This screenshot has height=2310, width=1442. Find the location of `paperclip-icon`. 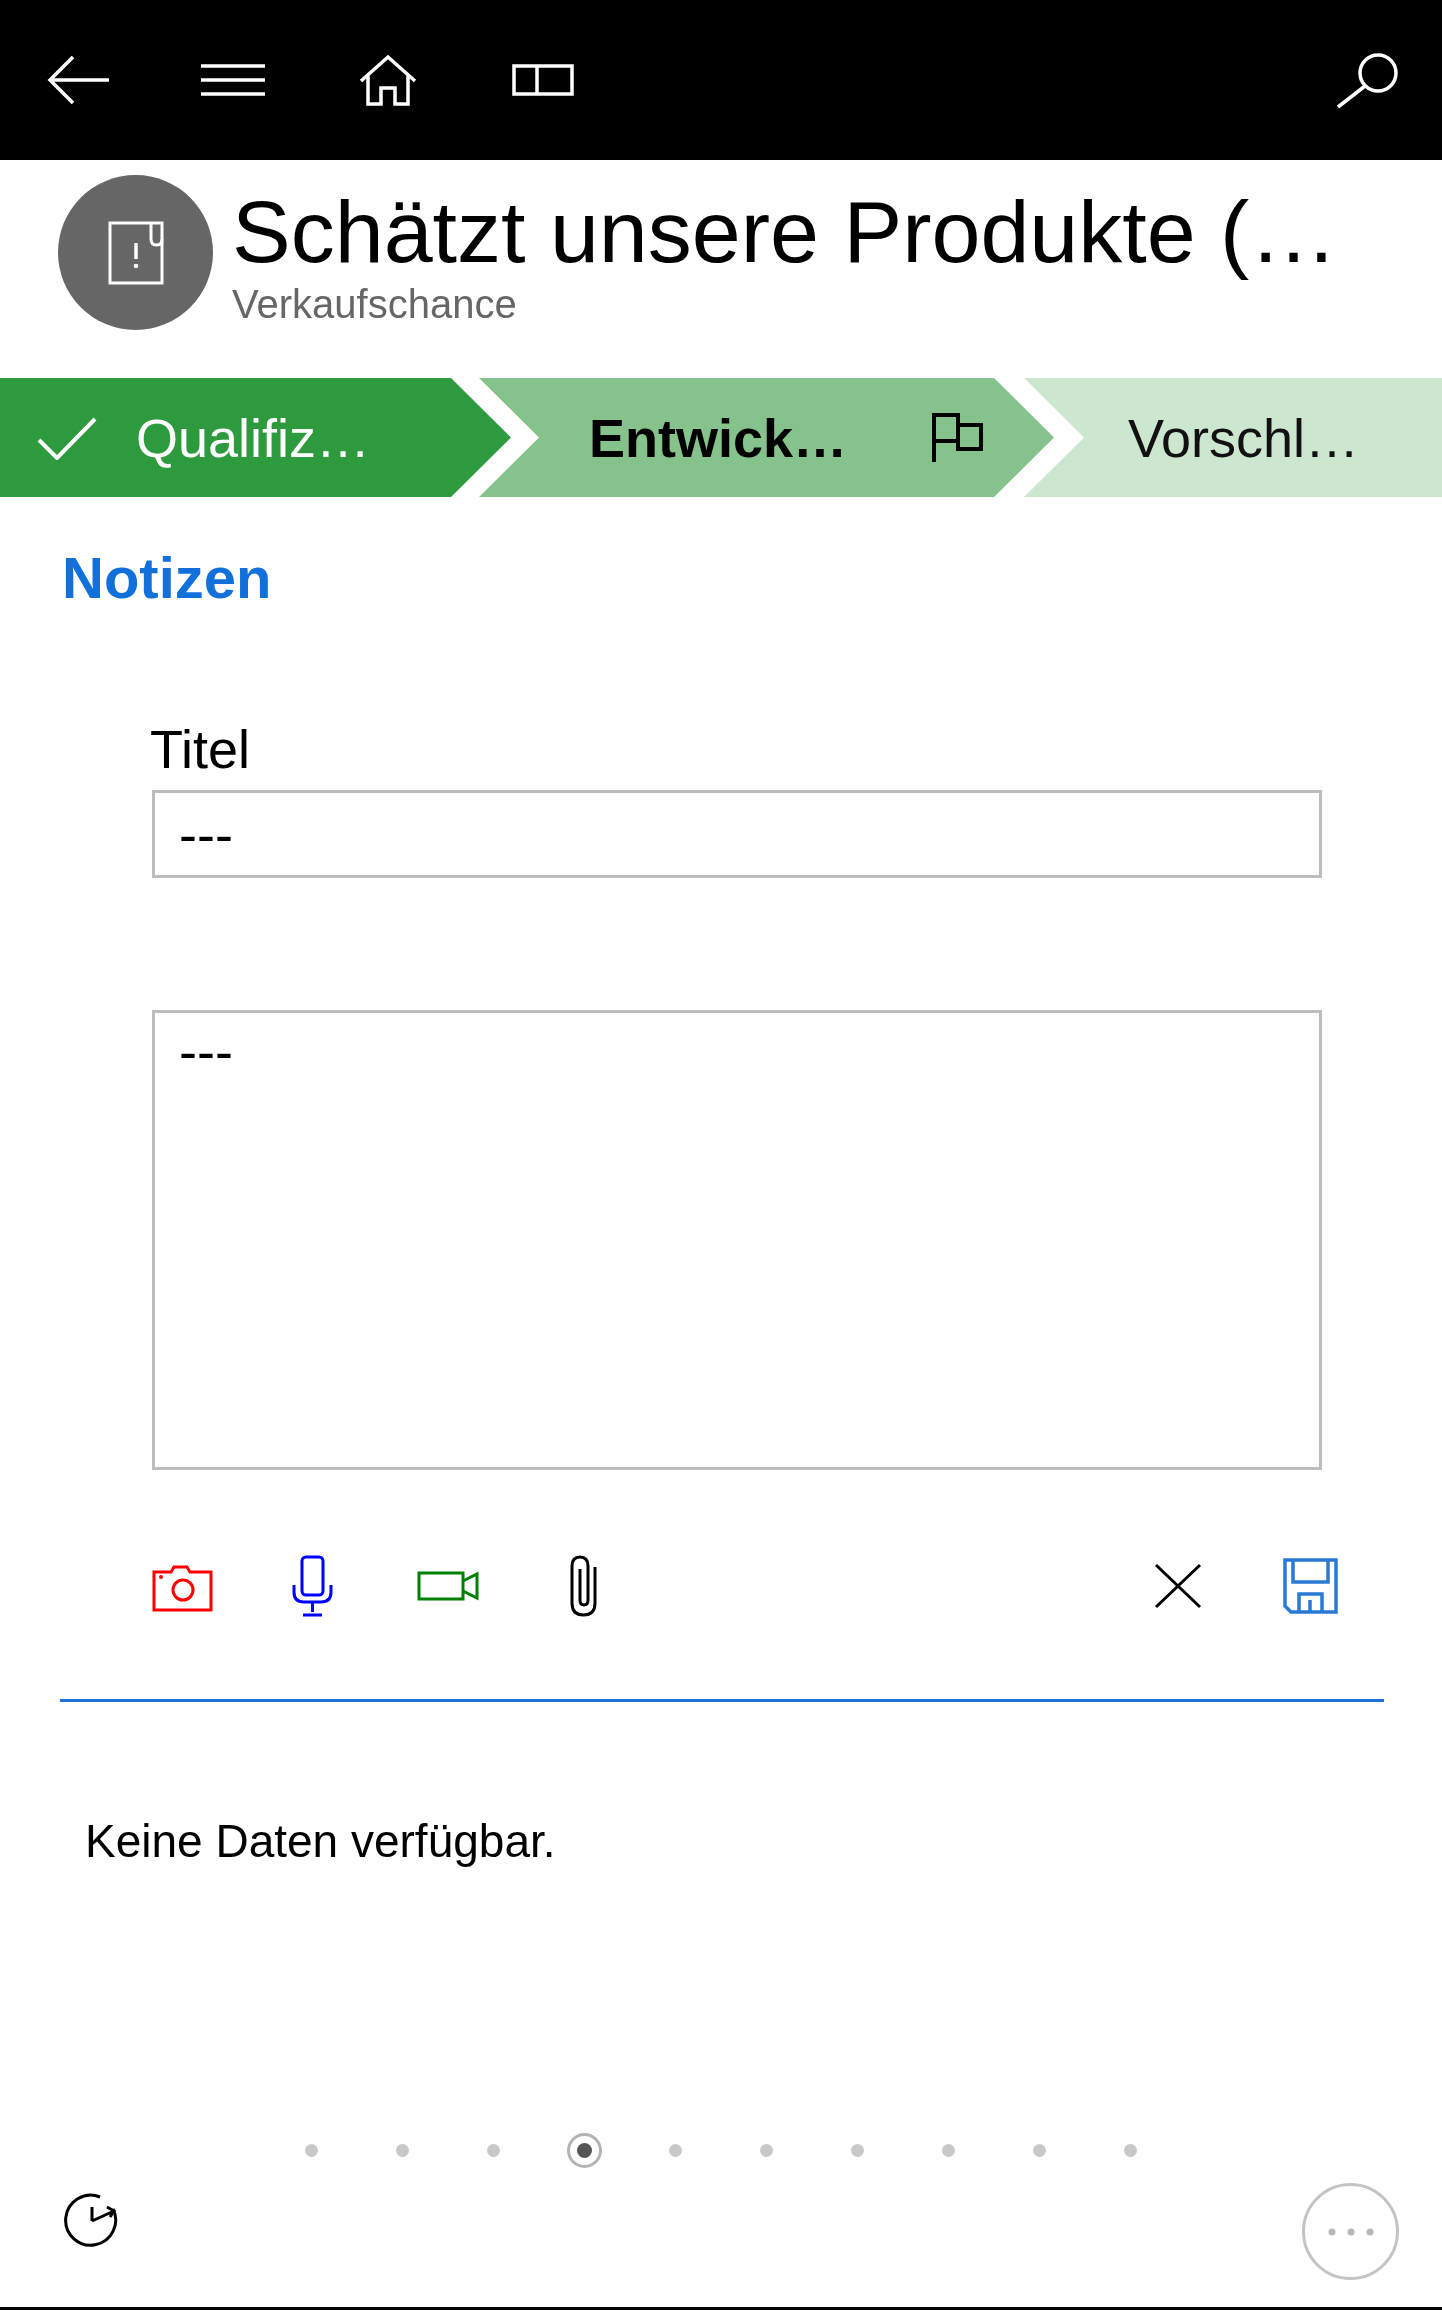

paperclip-icon is located at coordinates (583, 1586).